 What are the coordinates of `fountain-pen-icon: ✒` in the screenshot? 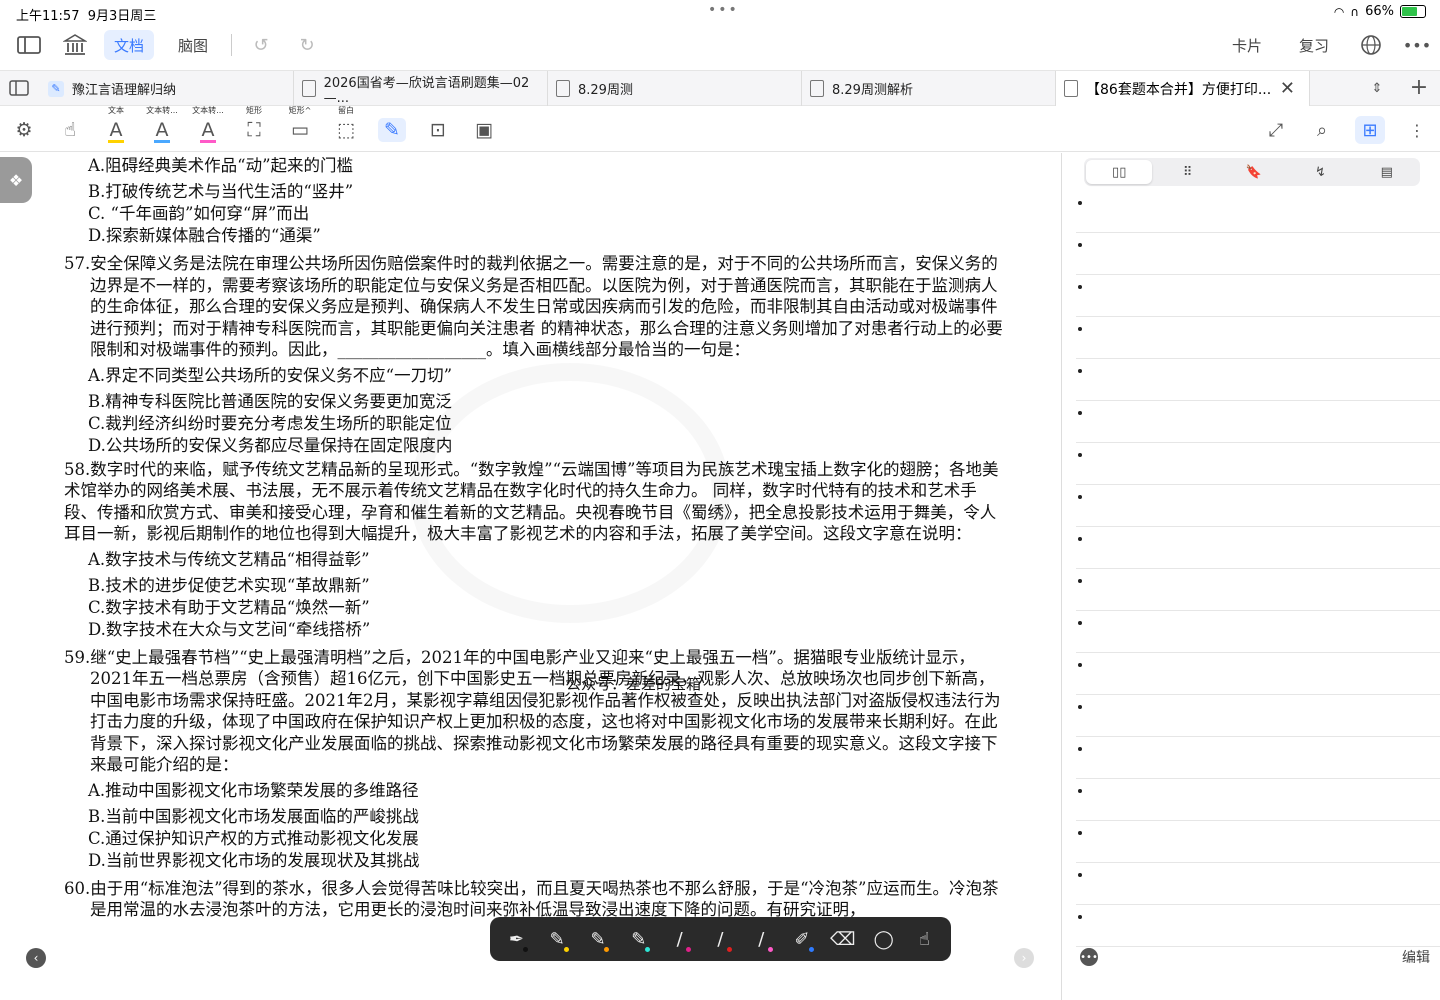 It's located at (516, 939).